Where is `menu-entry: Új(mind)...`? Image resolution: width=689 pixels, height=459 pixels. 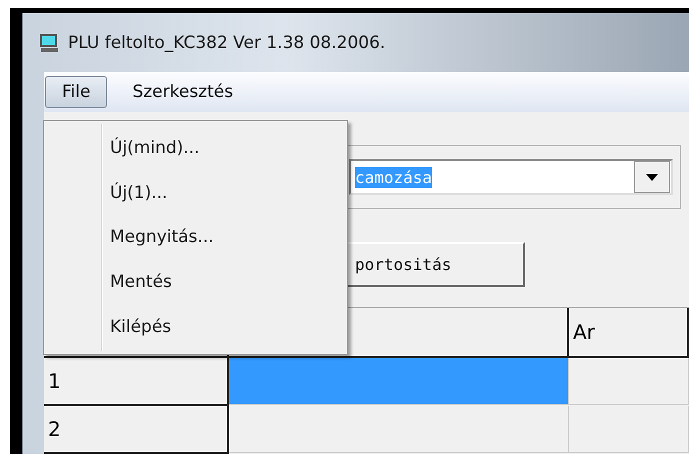
menu-entry: Új(mind)... is located at coordinates (195, 148).